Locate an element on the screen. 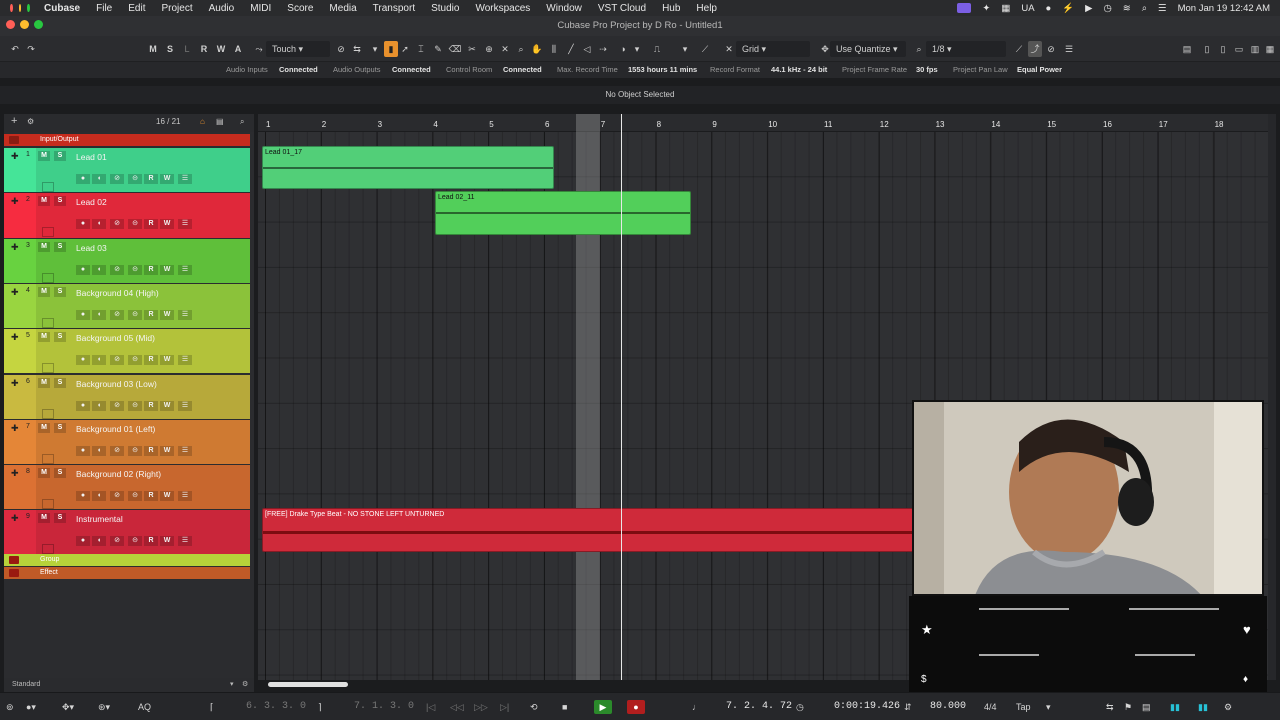  forward-icon: ▷▷ is located at coordinates (481, 707).